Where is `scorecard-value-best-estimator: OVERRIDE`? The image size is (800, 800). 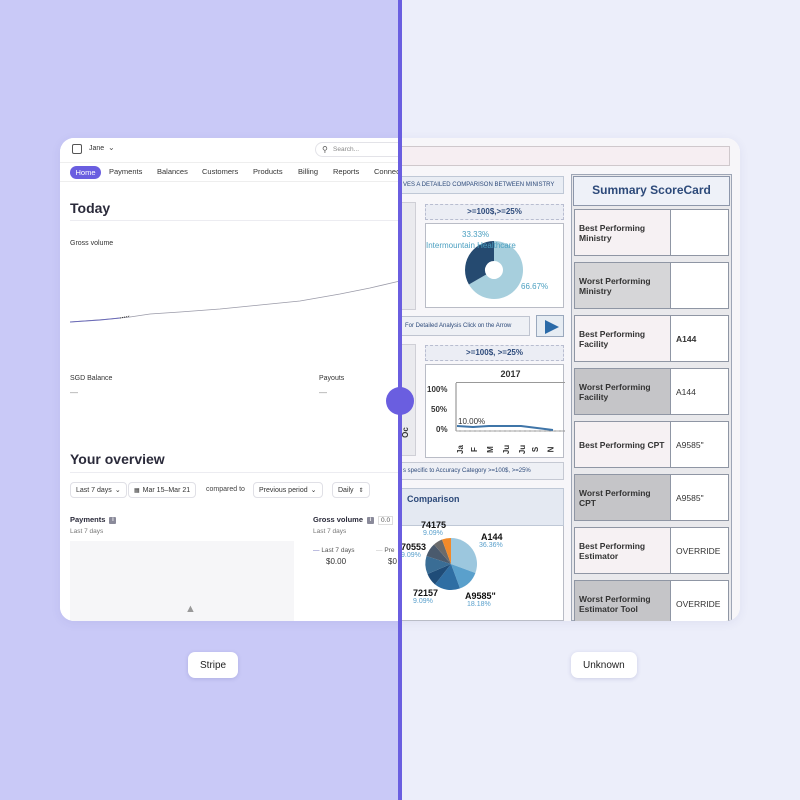 scorecard-value-best-estimator: OVERRIDE is located at coordinates (699, 550).